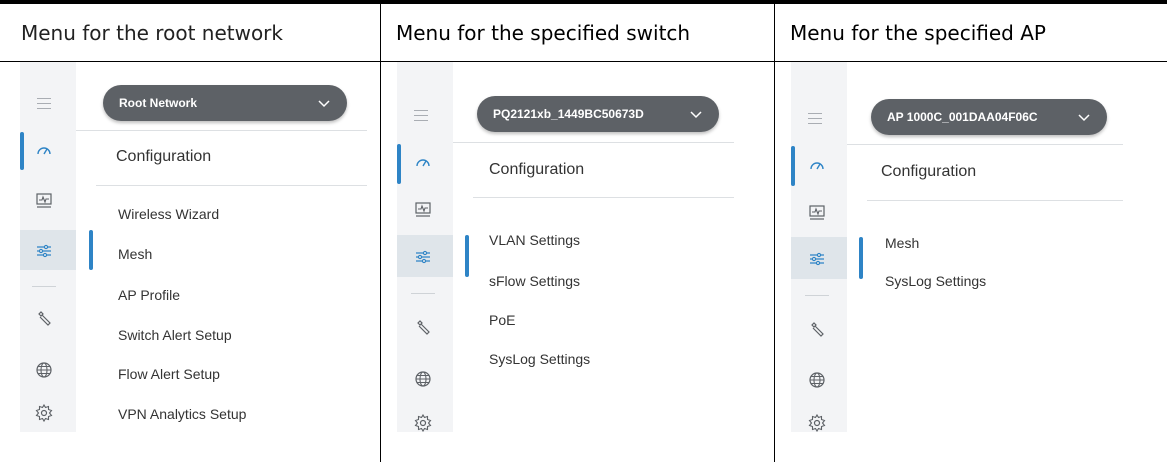 The height and width of the screenshot is (462, 1167). What do you see at coordinates (152, 32) in the screenshot?
I see `column-header-root: Menu for the root network` at bounding box center [152, 32].